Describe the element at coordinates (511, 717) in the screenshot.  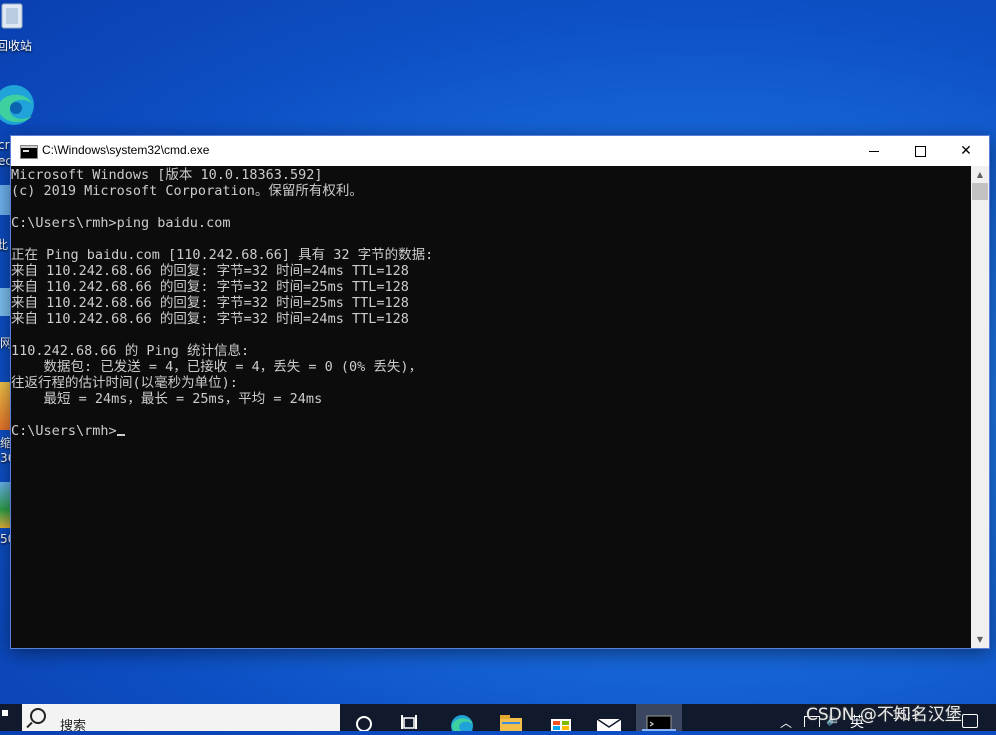
I see `file-explorer-icon` at that location.